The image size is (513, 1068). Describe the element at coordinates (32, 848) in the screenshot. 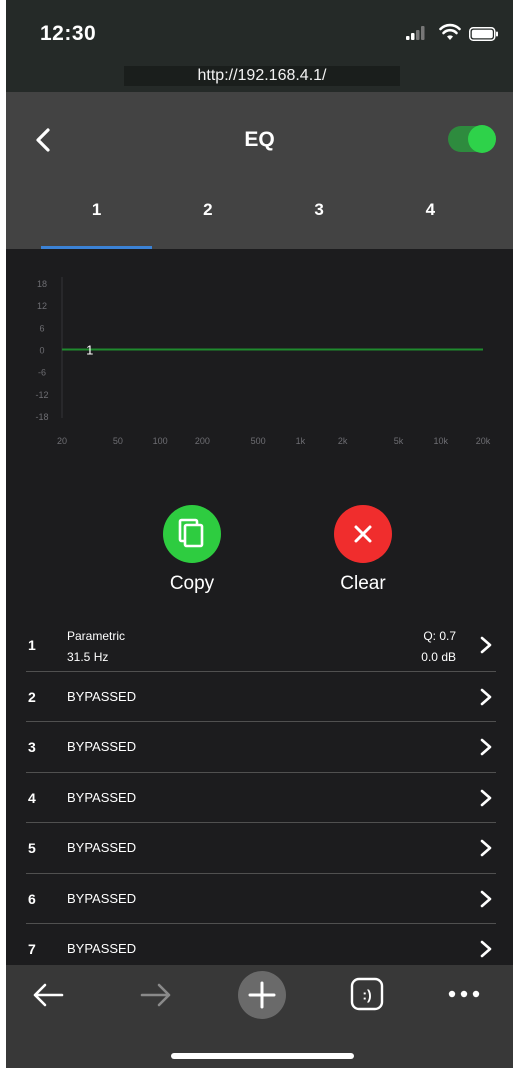

I see `filter-number: 5` at that location.